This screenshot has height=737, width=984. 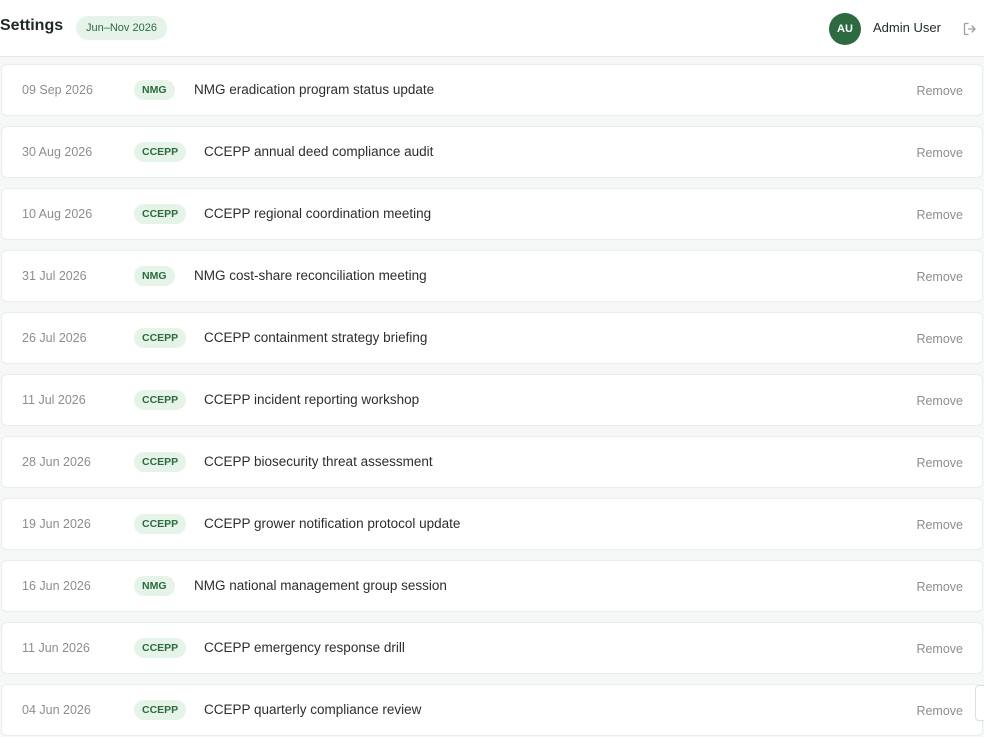 What do you see at coordinates (312, 399) in the screenshot?
I see `item-title: CCEPP incident reporting workshop` at bounding box center [312, 399].